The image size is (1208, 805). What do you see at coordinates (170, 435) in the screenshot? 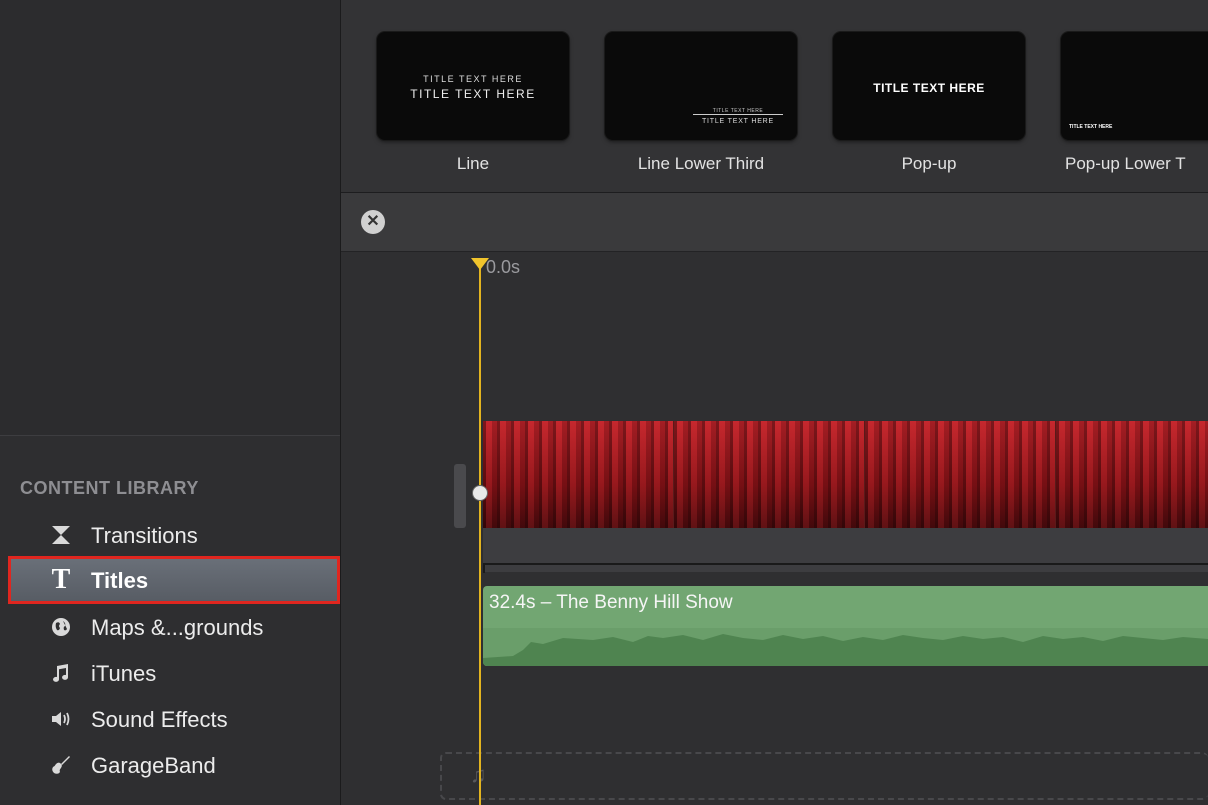
I see `sidebar-divider` at bounding box center [170, 435].